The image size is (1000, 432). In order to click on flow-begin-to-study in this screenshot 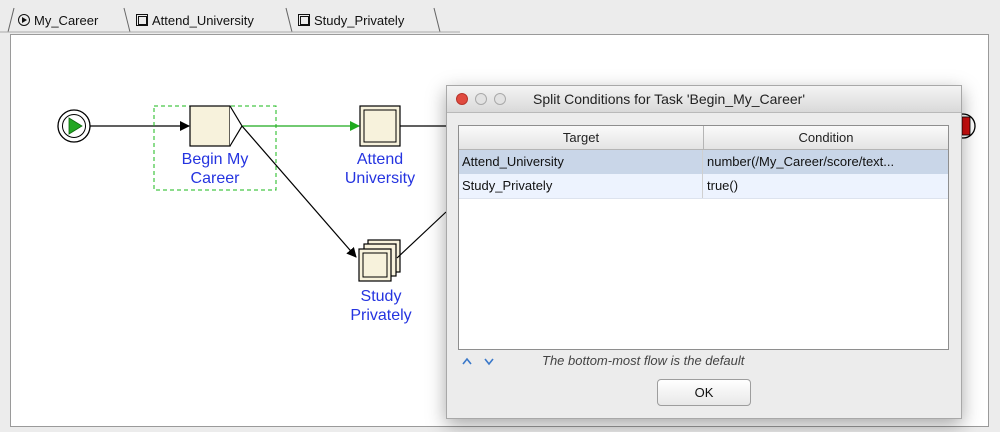, I will do `click(299, 191)`.